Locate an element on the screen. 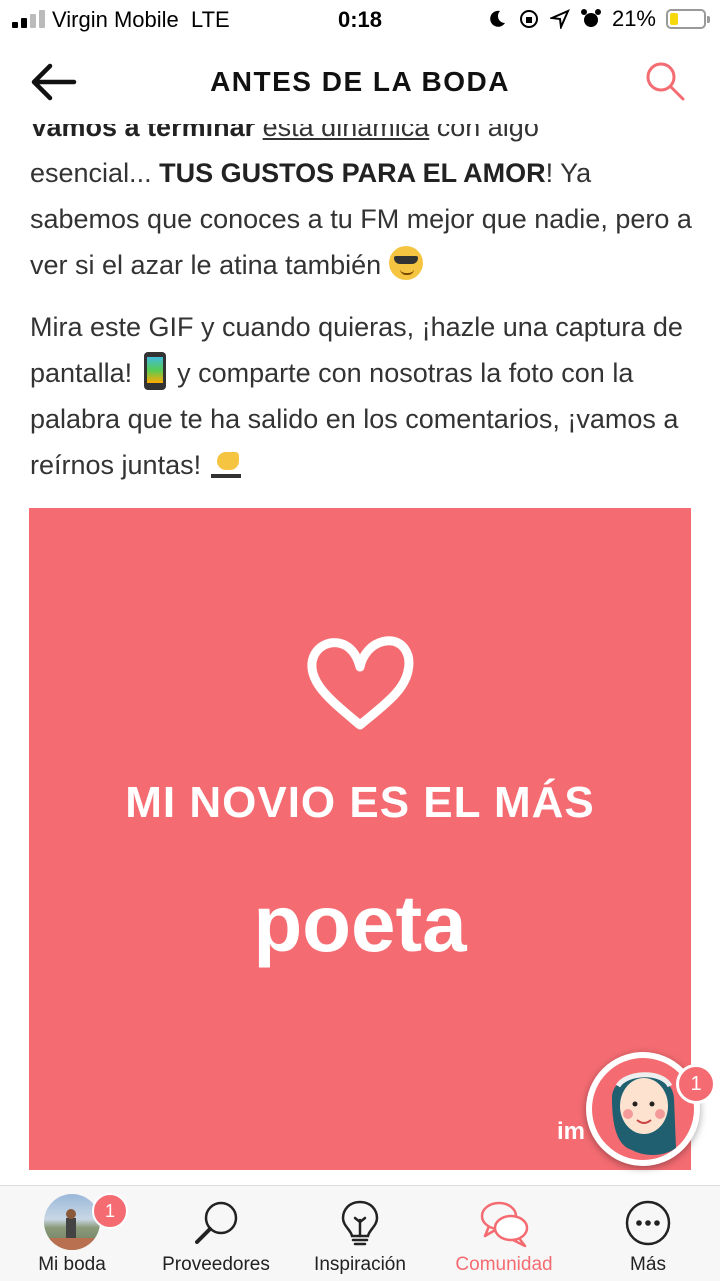 This screenshot has width=720, height=1281. chat-bubbles-icon is located at coordinates (504, 1224).